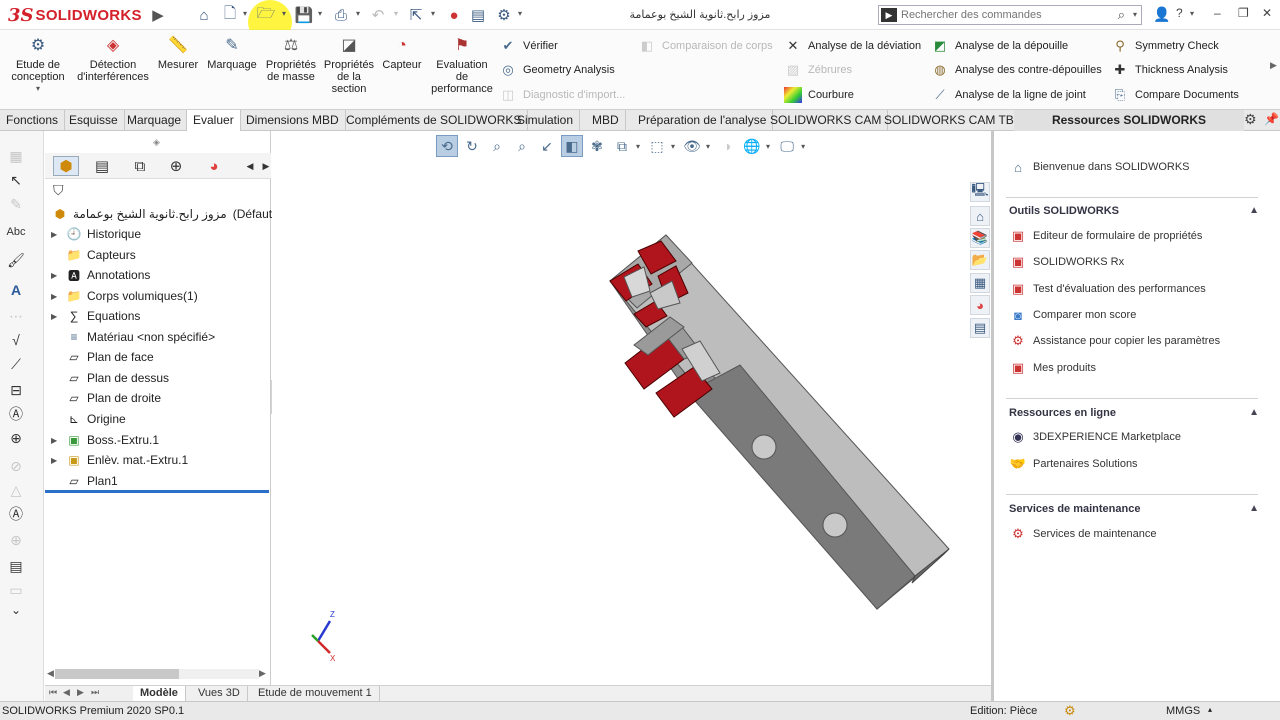 This screenshot has height=720, width=1280. What do you see at coordinates (85, 419) in the screenshot?
I see `tree-item-origine: ⊾ Origine` at bounding box center [85, 419].